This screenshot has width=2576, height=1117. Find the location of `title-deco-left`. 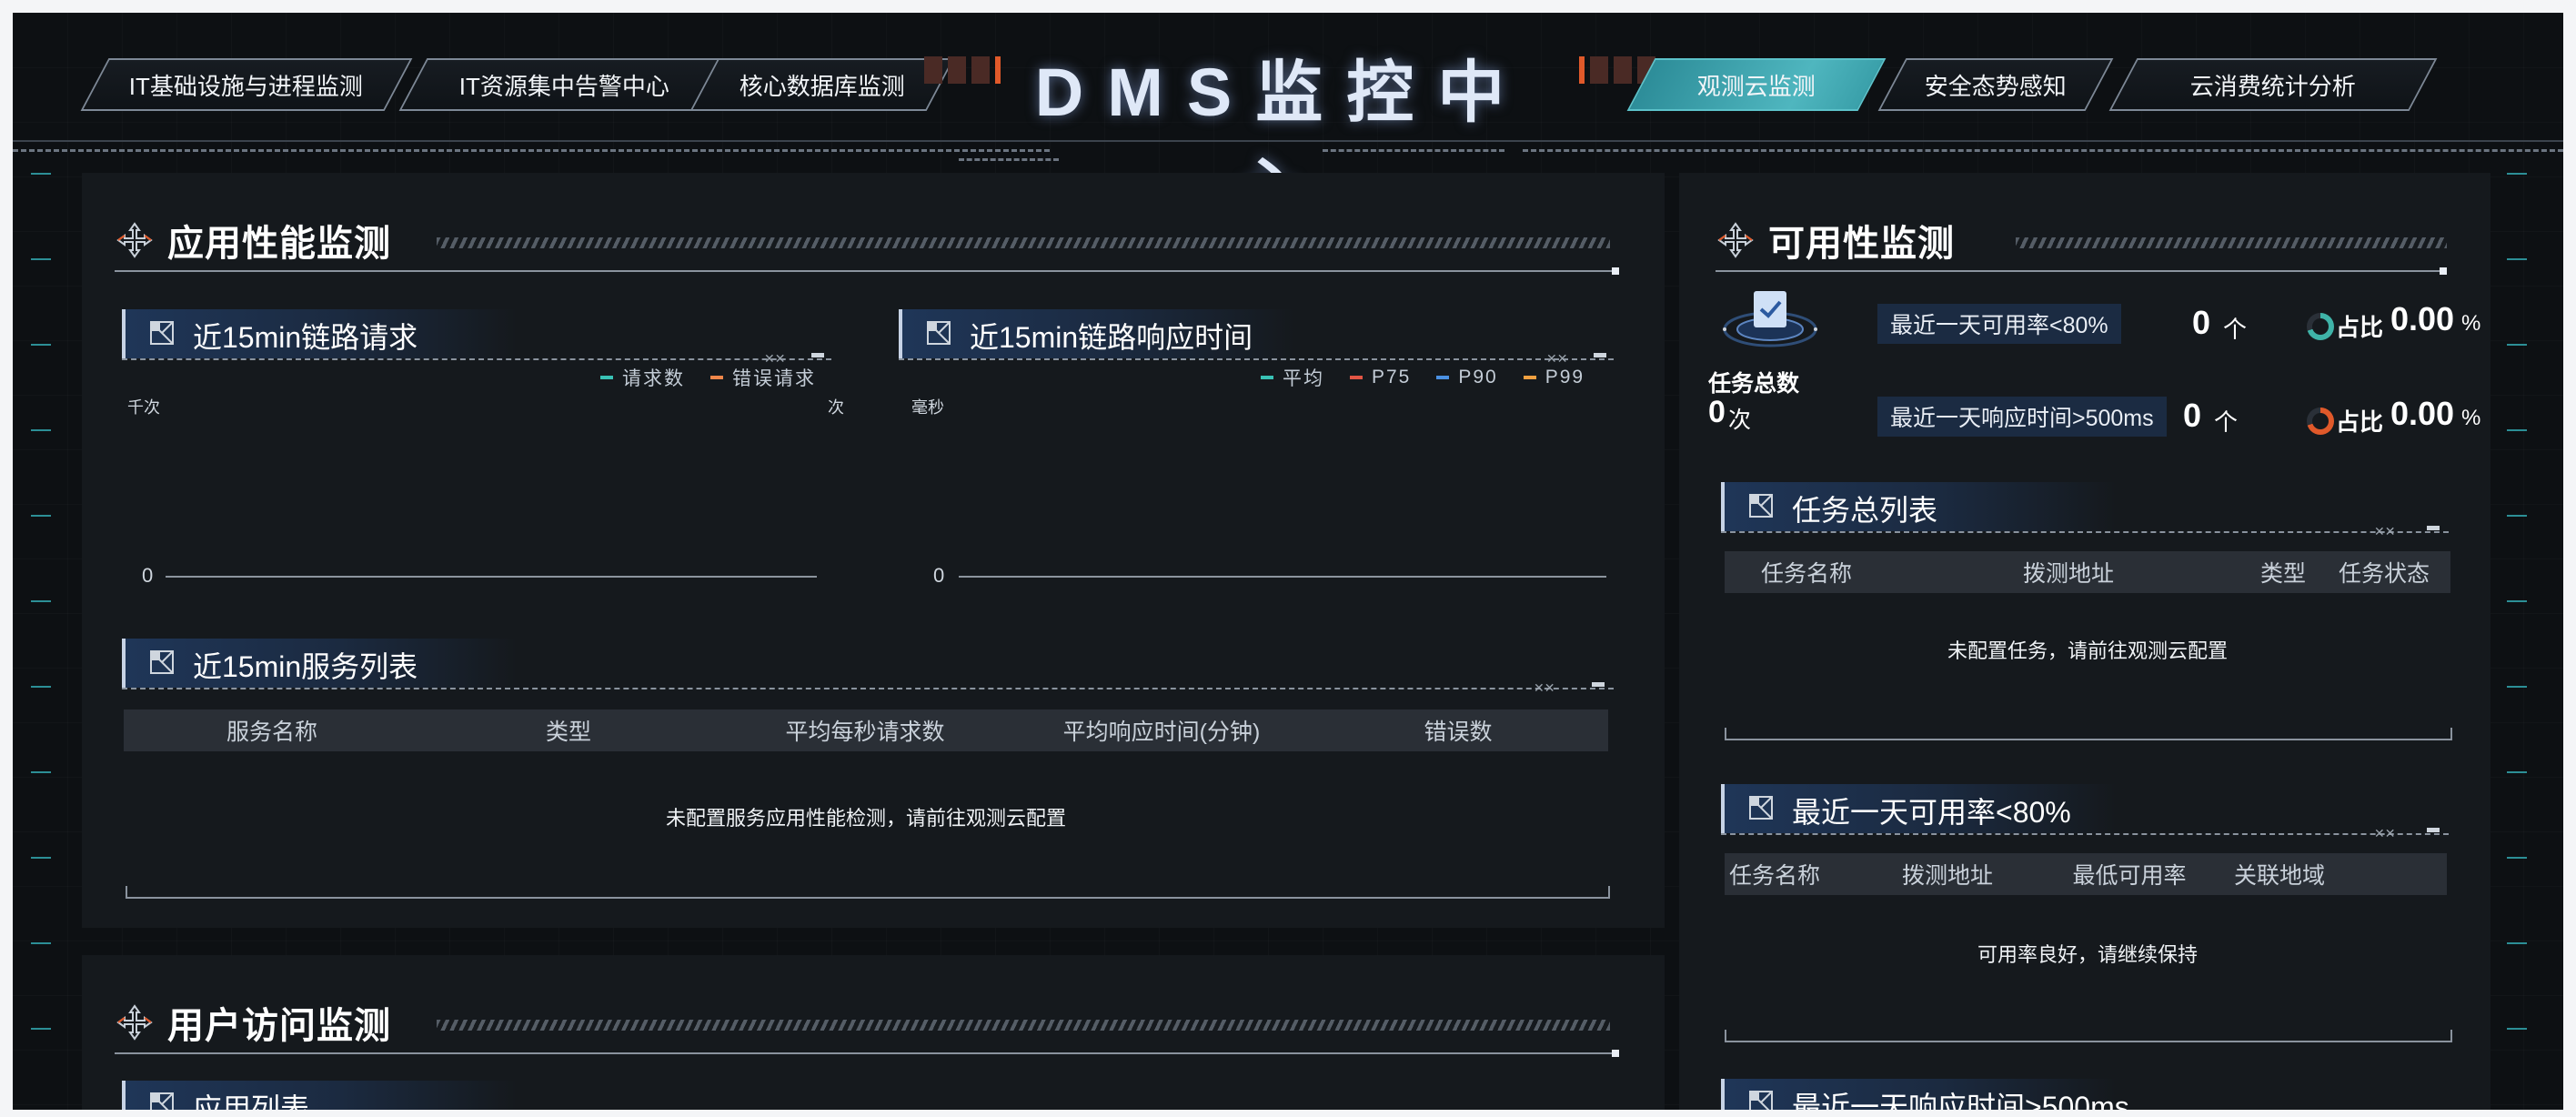

title-deco-left is located at coordinates (962, 70).